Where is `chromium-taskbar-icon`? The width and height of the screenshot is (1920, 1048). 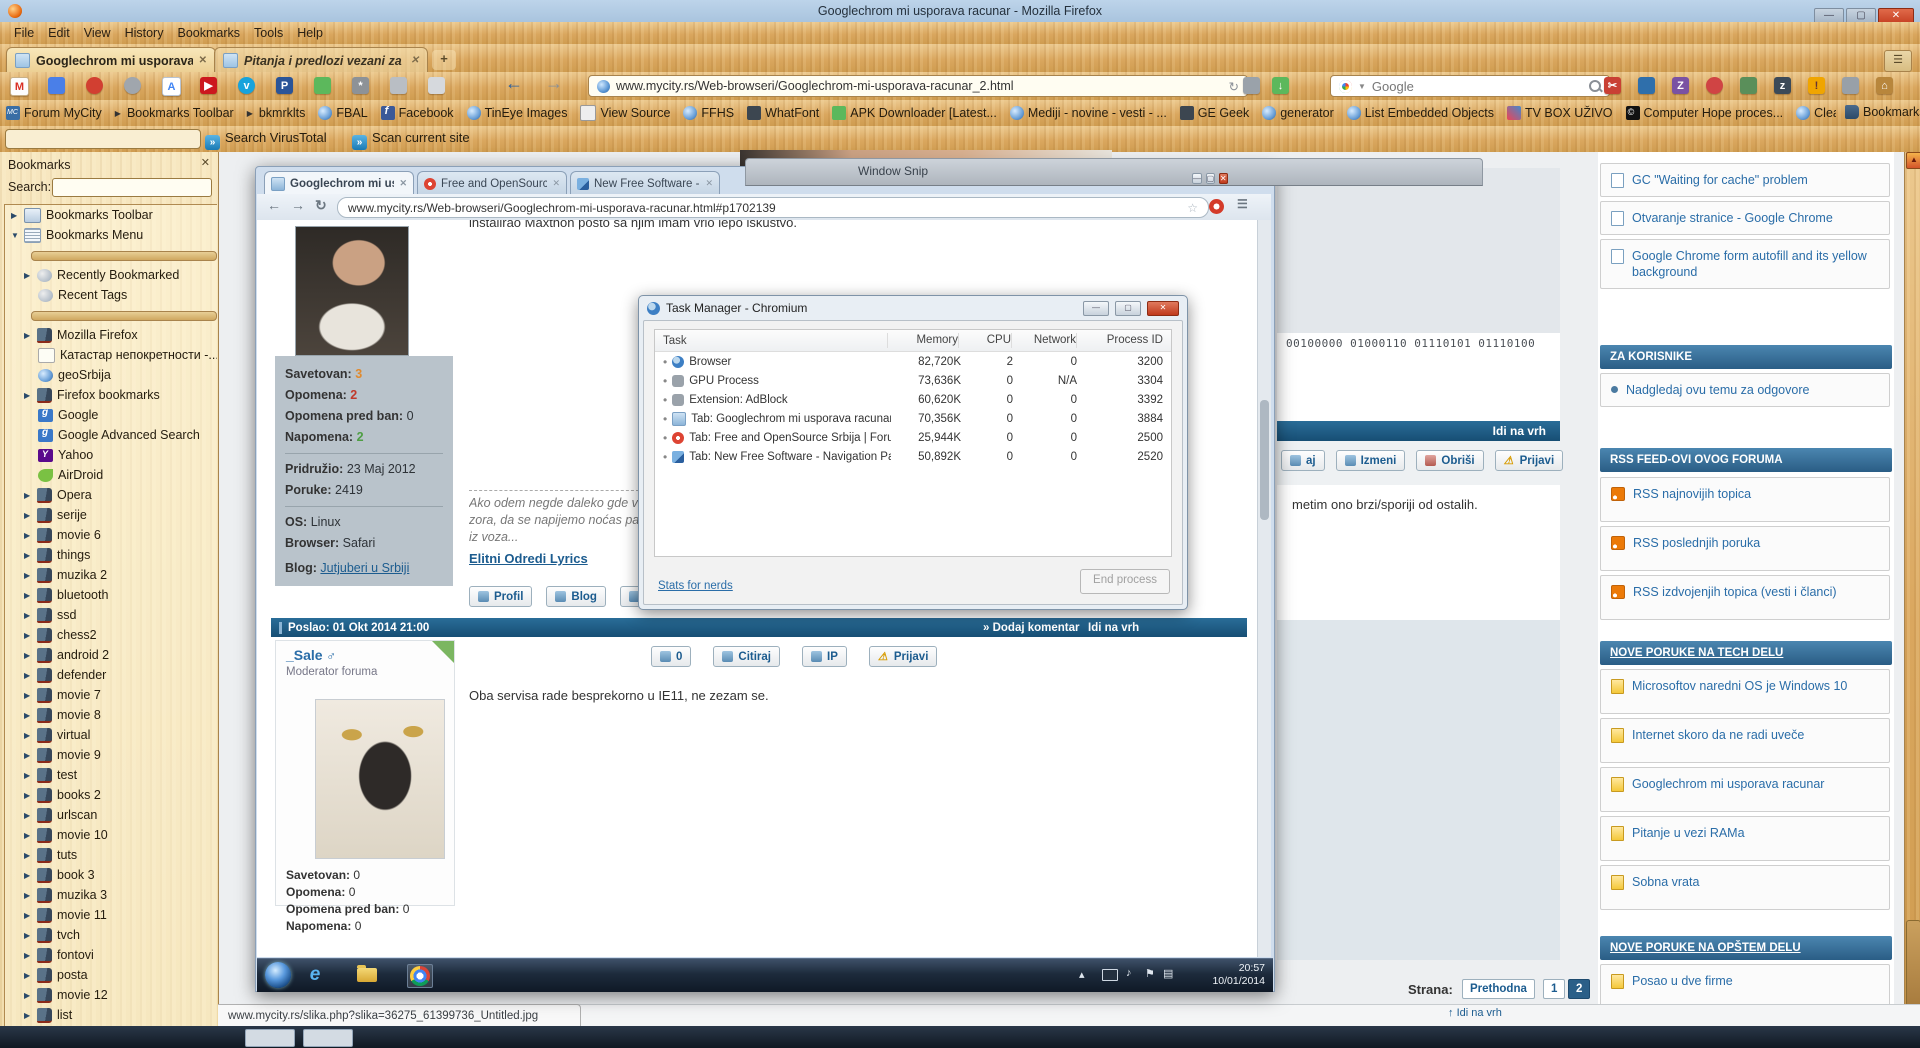 chromium-taskbar-icon is located at coordinates (420, 976).